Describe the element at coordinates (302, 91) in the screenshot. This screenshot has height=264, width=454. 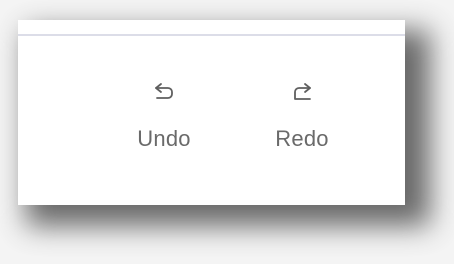
I see `redo-icon` at that location.